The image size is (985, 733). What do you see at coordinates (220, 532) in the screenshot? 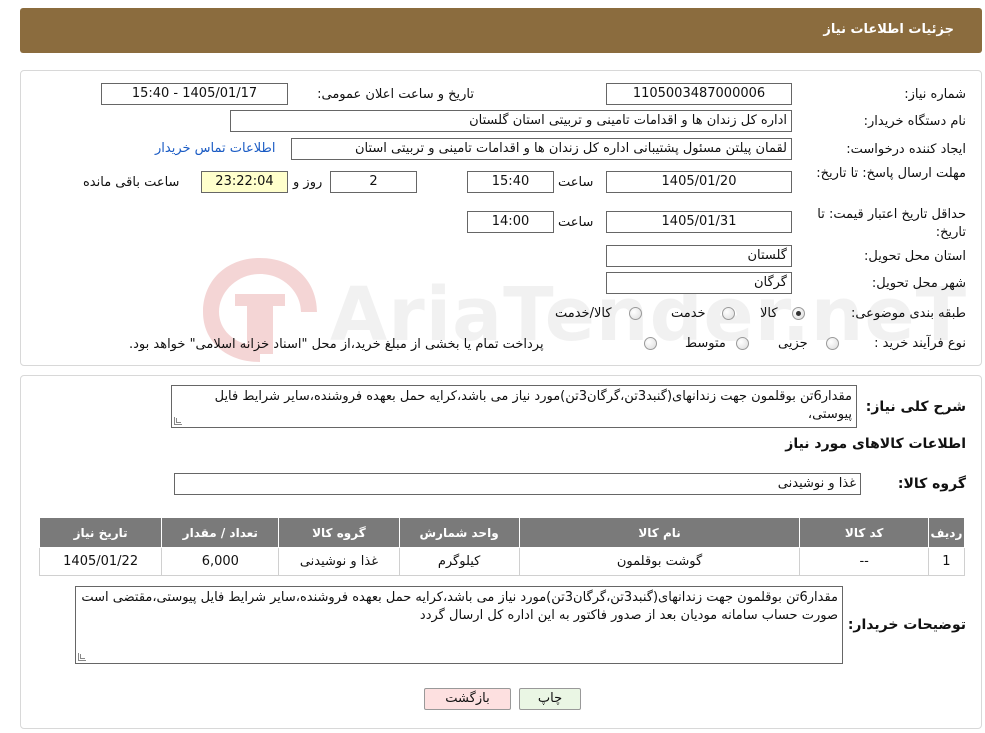
I see `col-qty-header: تعداد / مقدار` at bounding box center [220, 532].